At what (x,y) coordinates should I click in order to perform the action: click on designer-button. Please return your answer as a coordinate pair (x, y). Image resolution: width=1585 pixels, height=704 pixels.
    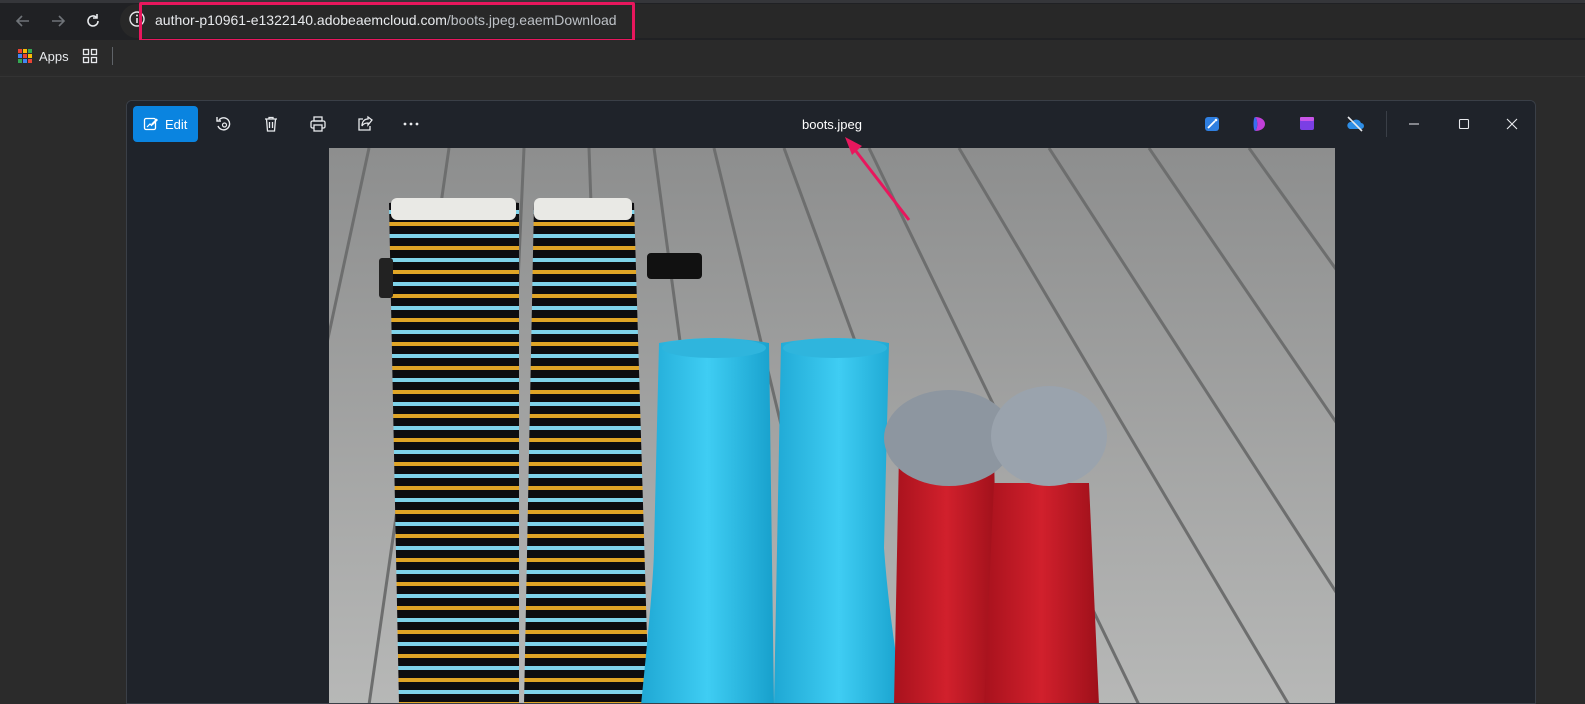
    Looking at the image, I should click on (1212, 124).